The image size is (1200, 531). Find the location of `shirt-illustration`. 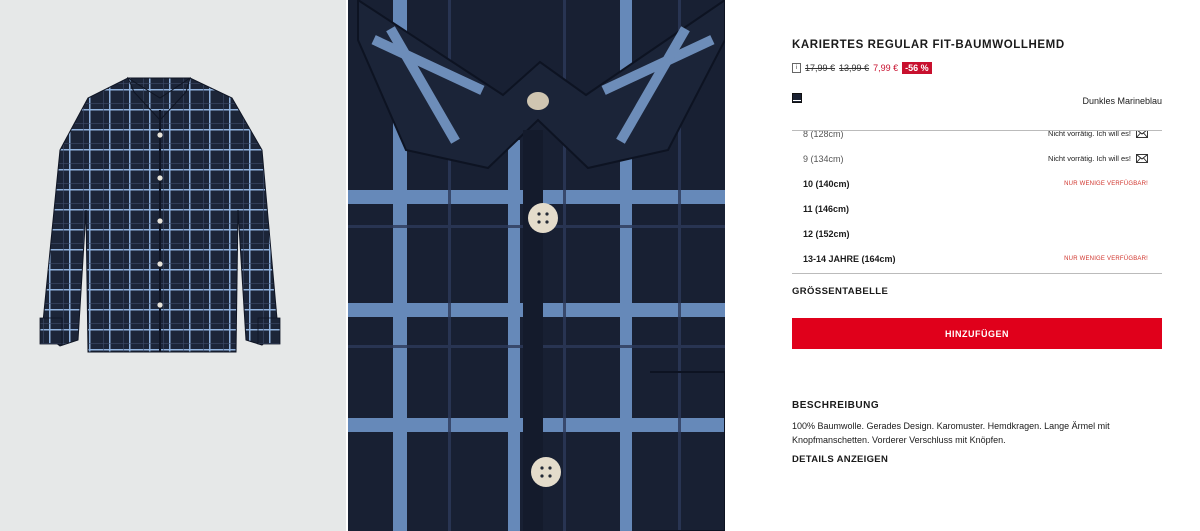

shirt-illustration is located at coordinates (160, 214).